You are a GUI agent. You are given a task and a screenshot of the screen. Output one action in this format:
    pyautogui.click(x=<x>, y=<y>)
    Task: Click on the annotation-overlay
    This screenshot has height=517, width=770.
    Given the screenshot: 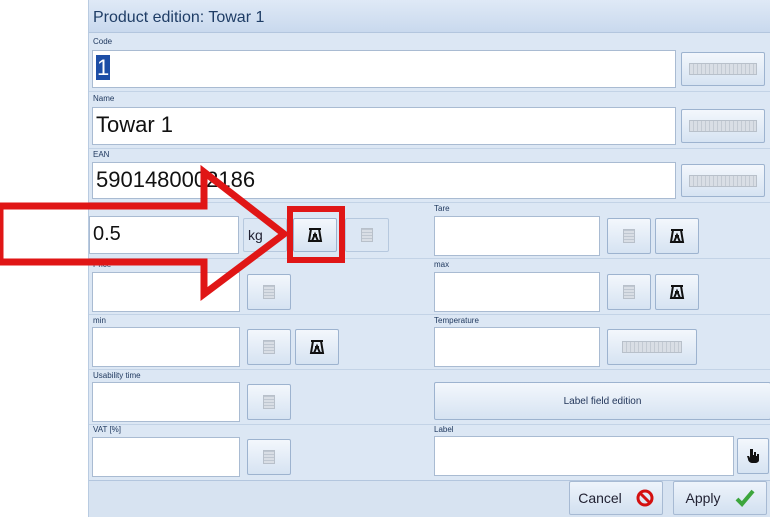 What is the action you would take?
    pyautogui.click(x=145, y=232)
    